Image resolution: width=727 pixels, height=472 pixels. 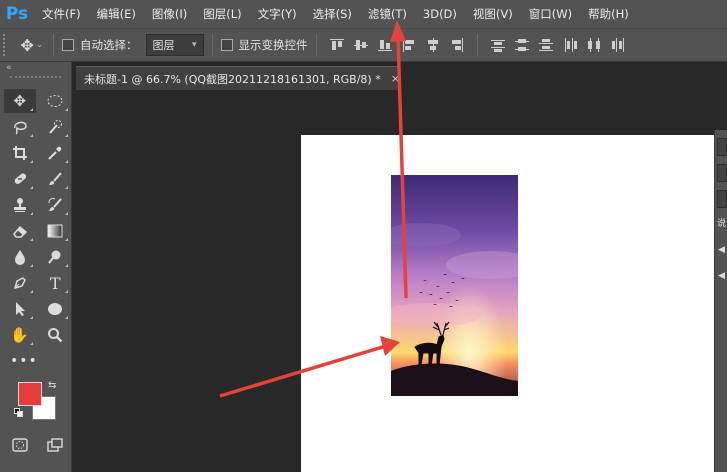 I want to click on brush-tool-icon, so click(x=56, y=179).